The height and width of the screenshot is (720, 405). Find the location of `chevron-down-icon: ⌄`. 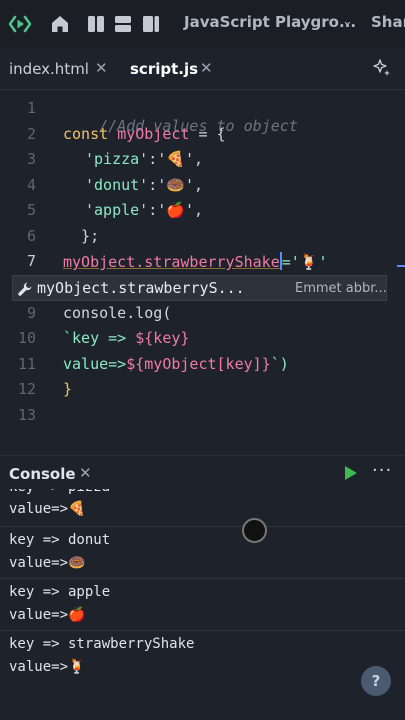

chevron-down-icon: ⌄ is located at coordinates (347, 21).